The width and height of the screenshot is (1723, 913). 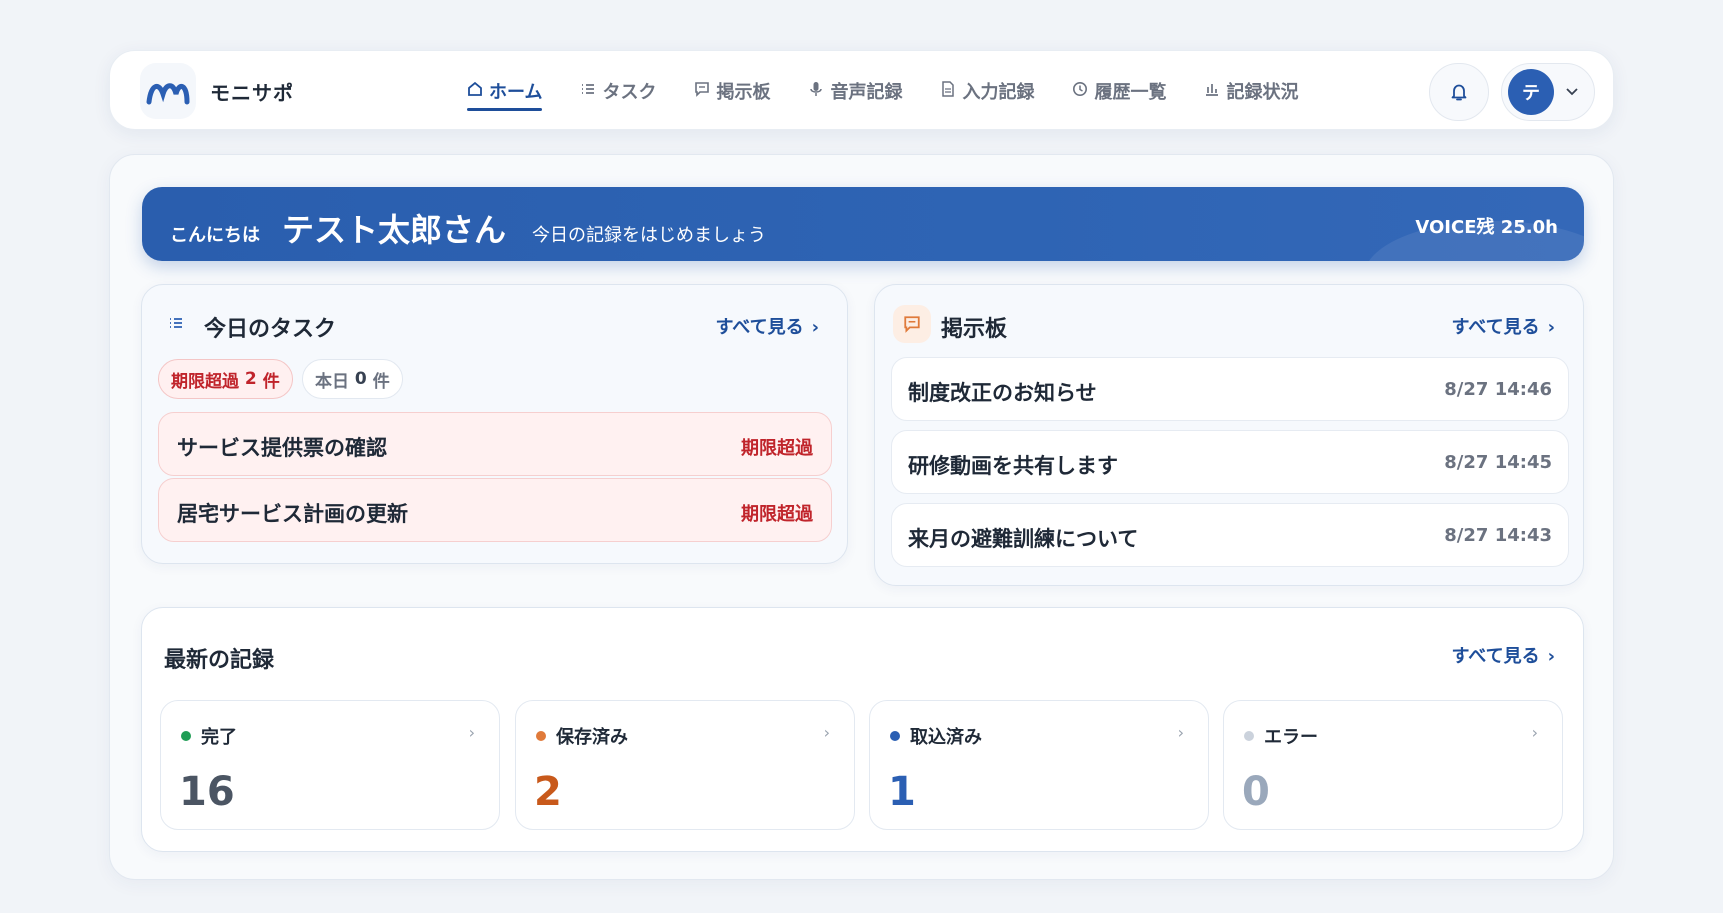 What do you see at coordinates (360, 379) in the screenshot?
I see `badge-count: 0` at bounding box center [360, 379].